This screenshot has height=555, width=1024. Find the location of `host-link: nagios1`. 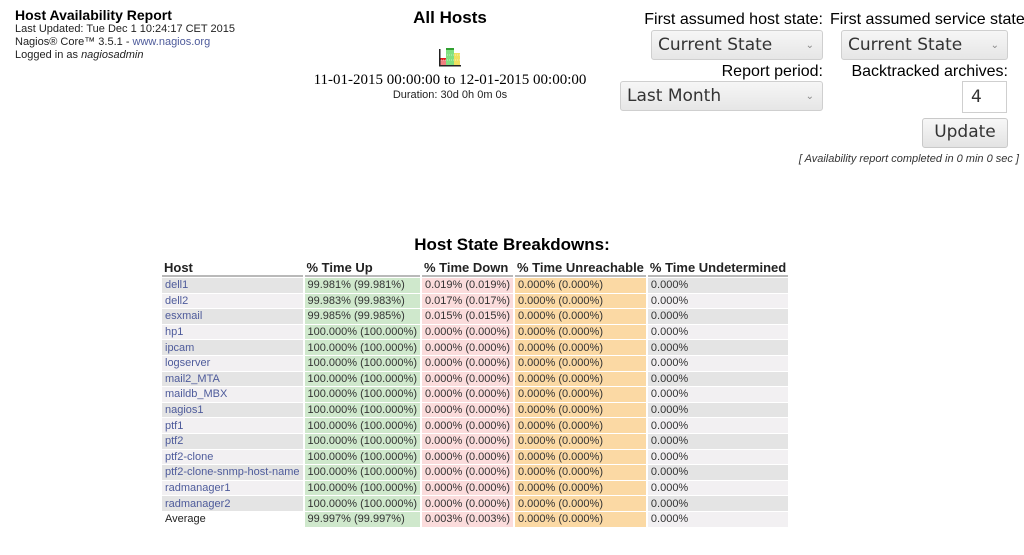

host-link: nagios1 is located at coordinates (184, 410).